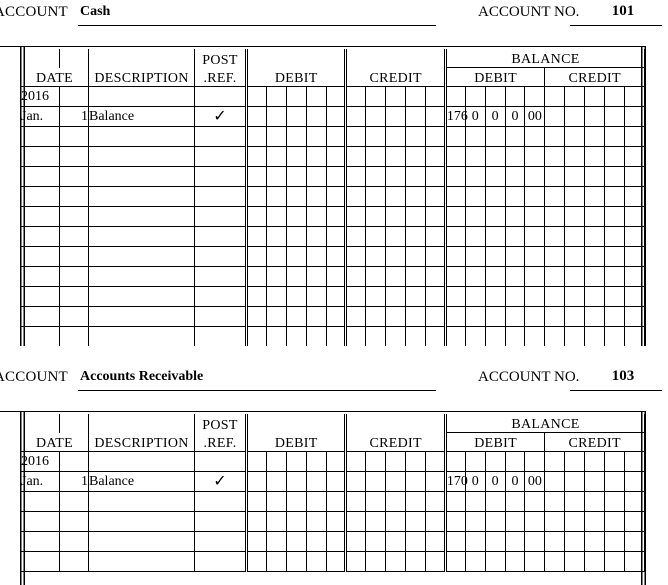  What do you see at coordinates (40, 116) in the screenshot?
I see `month-cell: Jan.` at bounding box center [40, 116].